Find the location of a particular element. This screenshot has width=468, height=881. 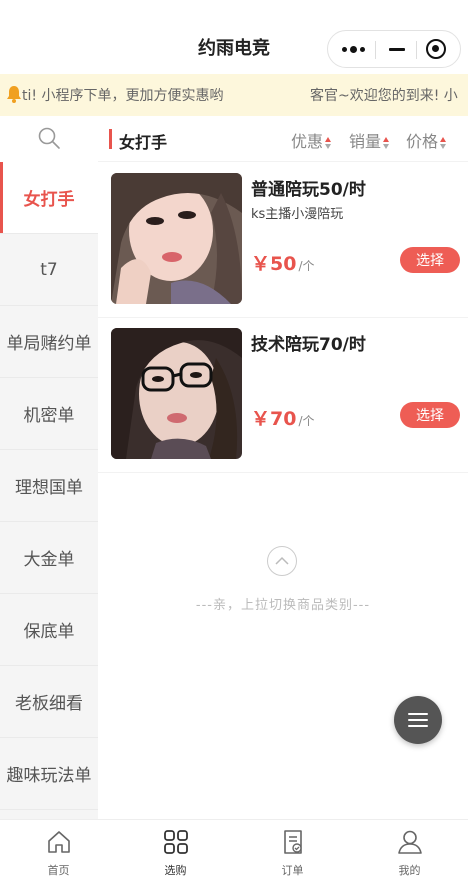

sidebar-item-label: t7 is located at coordinates (49, 269).